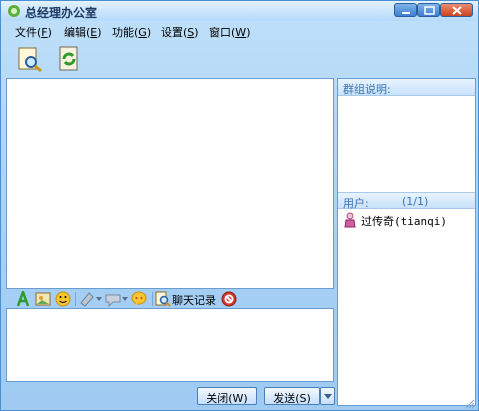 Image resolution: width=479 pixels, height=411 pixels. What do you see at coordinates (405, 10) in the screenshot?
I see `minimize-button` at bounding box center [405, 10].